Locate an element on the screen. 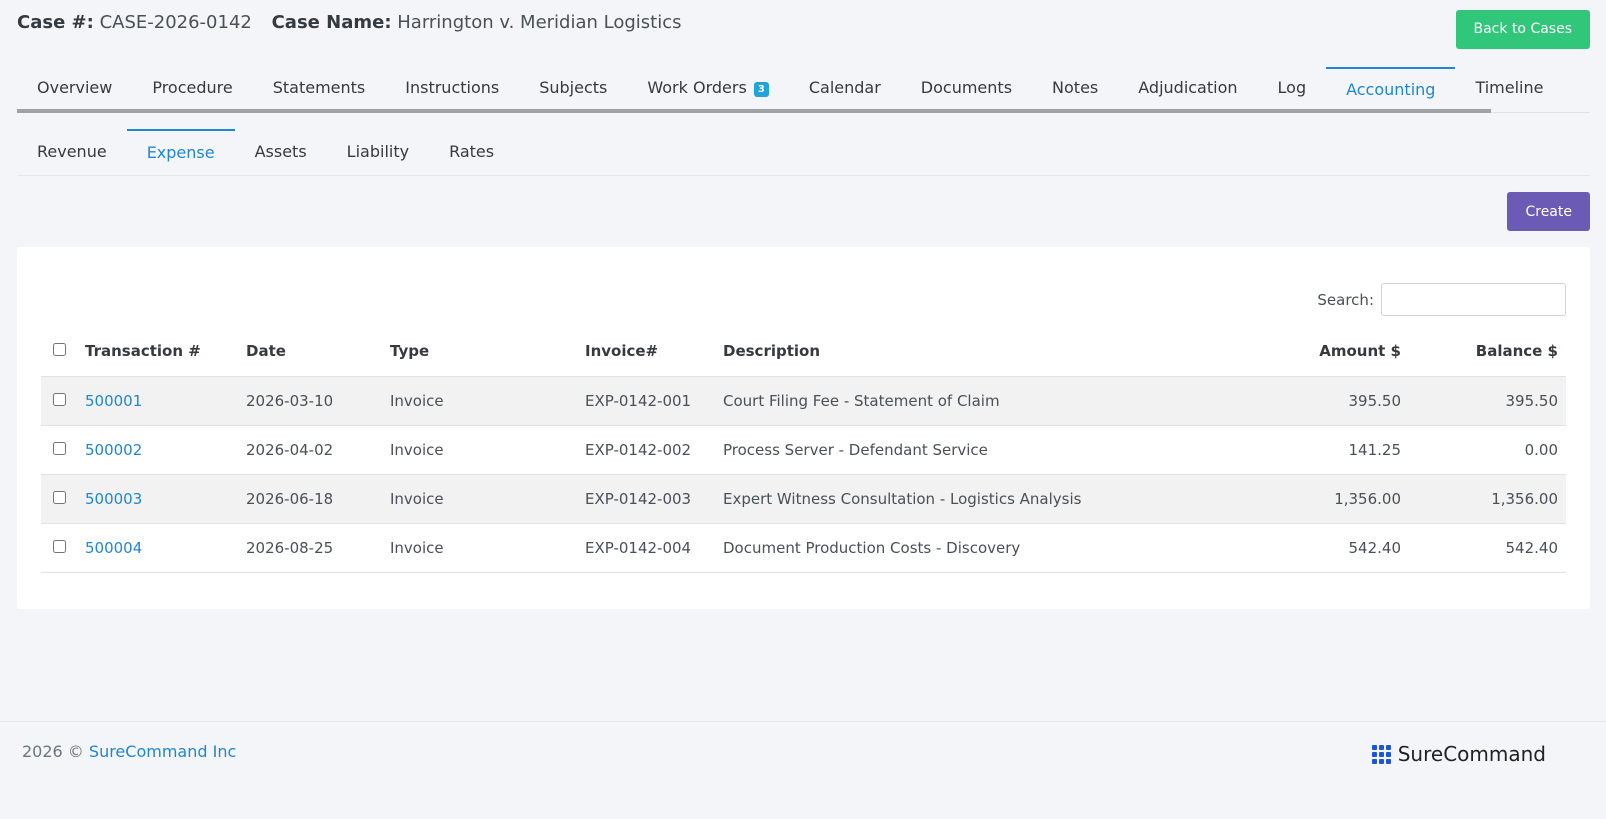 This screenshot has height=819, width=1606. copyright: 2026 © SureCommand Inc is located at coordinates (129, 751).